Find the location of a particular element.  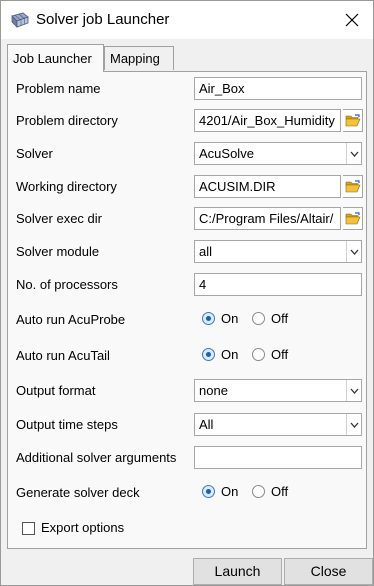

problem-directory-row: Problem directory 4201/Air_Box_Humidity is located at coordinates (187, 121).